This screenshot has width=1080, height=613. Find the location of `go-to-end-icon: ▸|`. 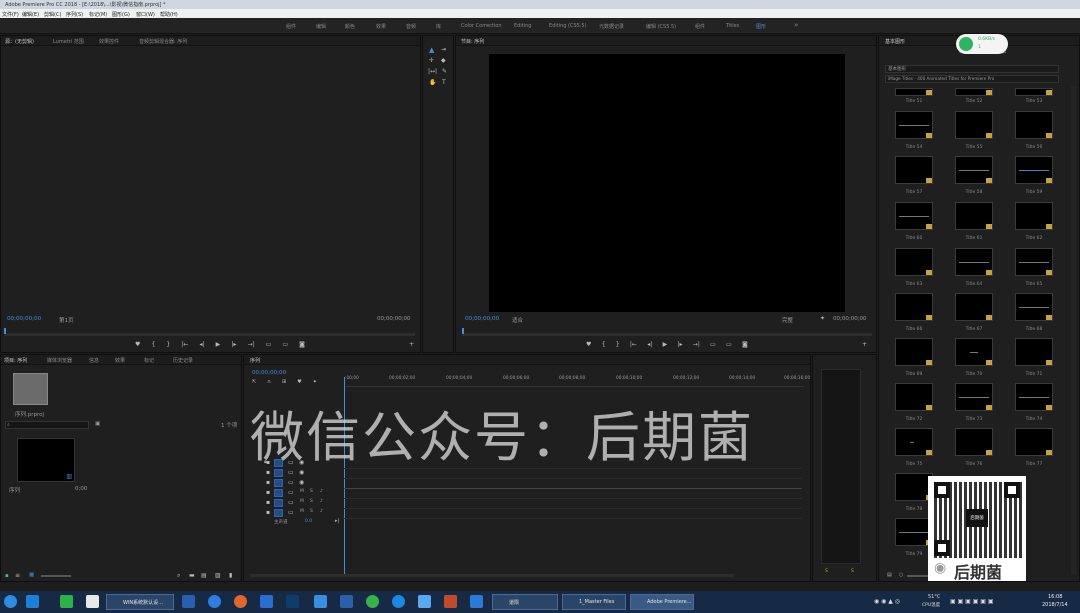

go-to-end-icon: ▸| is located at coordinates (337, 521).